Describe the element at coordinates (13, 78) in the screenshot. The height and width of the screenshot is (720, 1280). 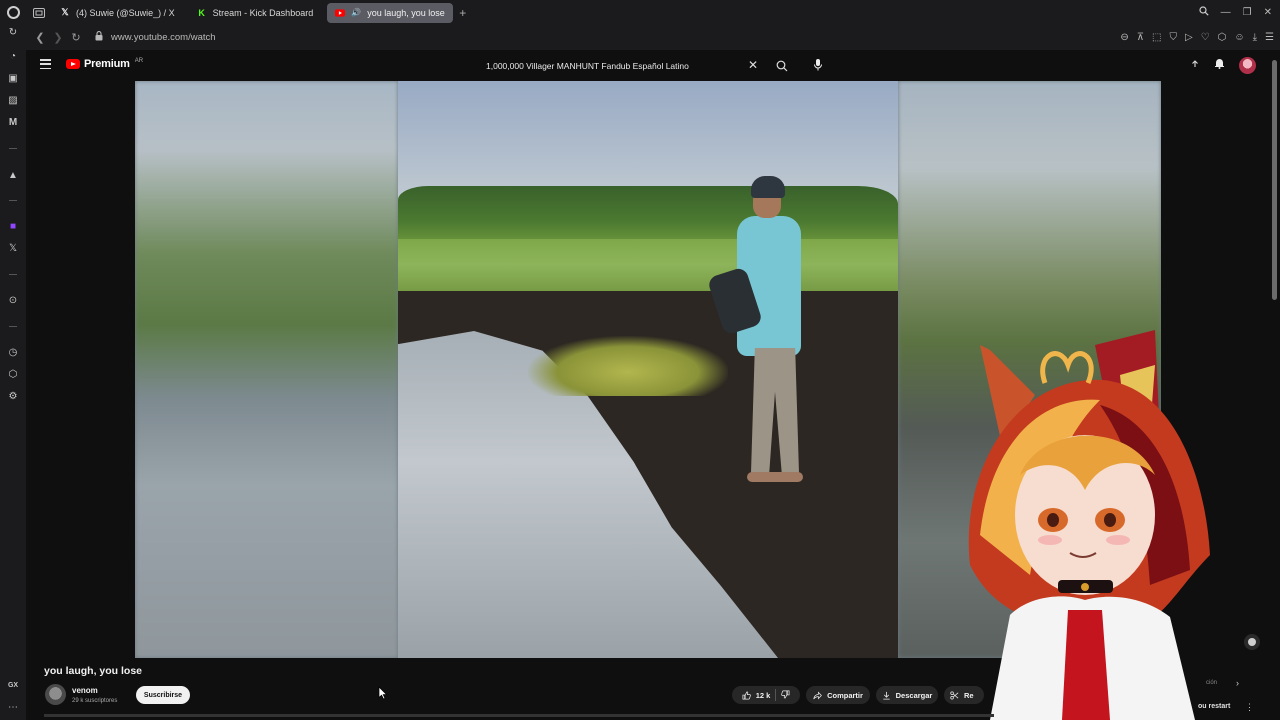
I see `box-icon: ▣` at that location.